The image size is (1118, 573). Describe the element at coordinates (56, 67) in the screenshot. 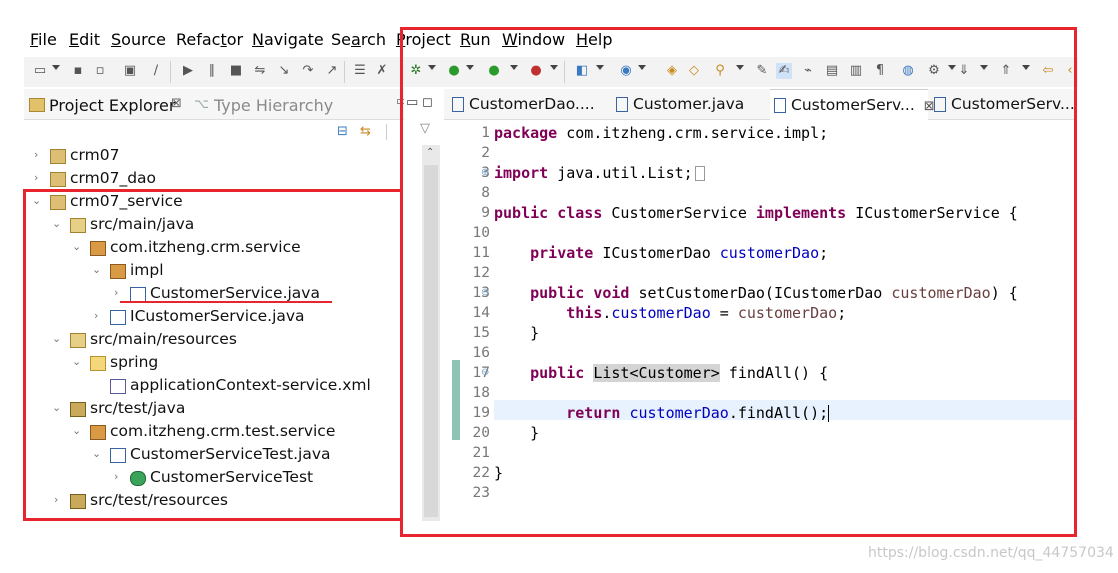

I see `new-dropdown-icon` at that location.